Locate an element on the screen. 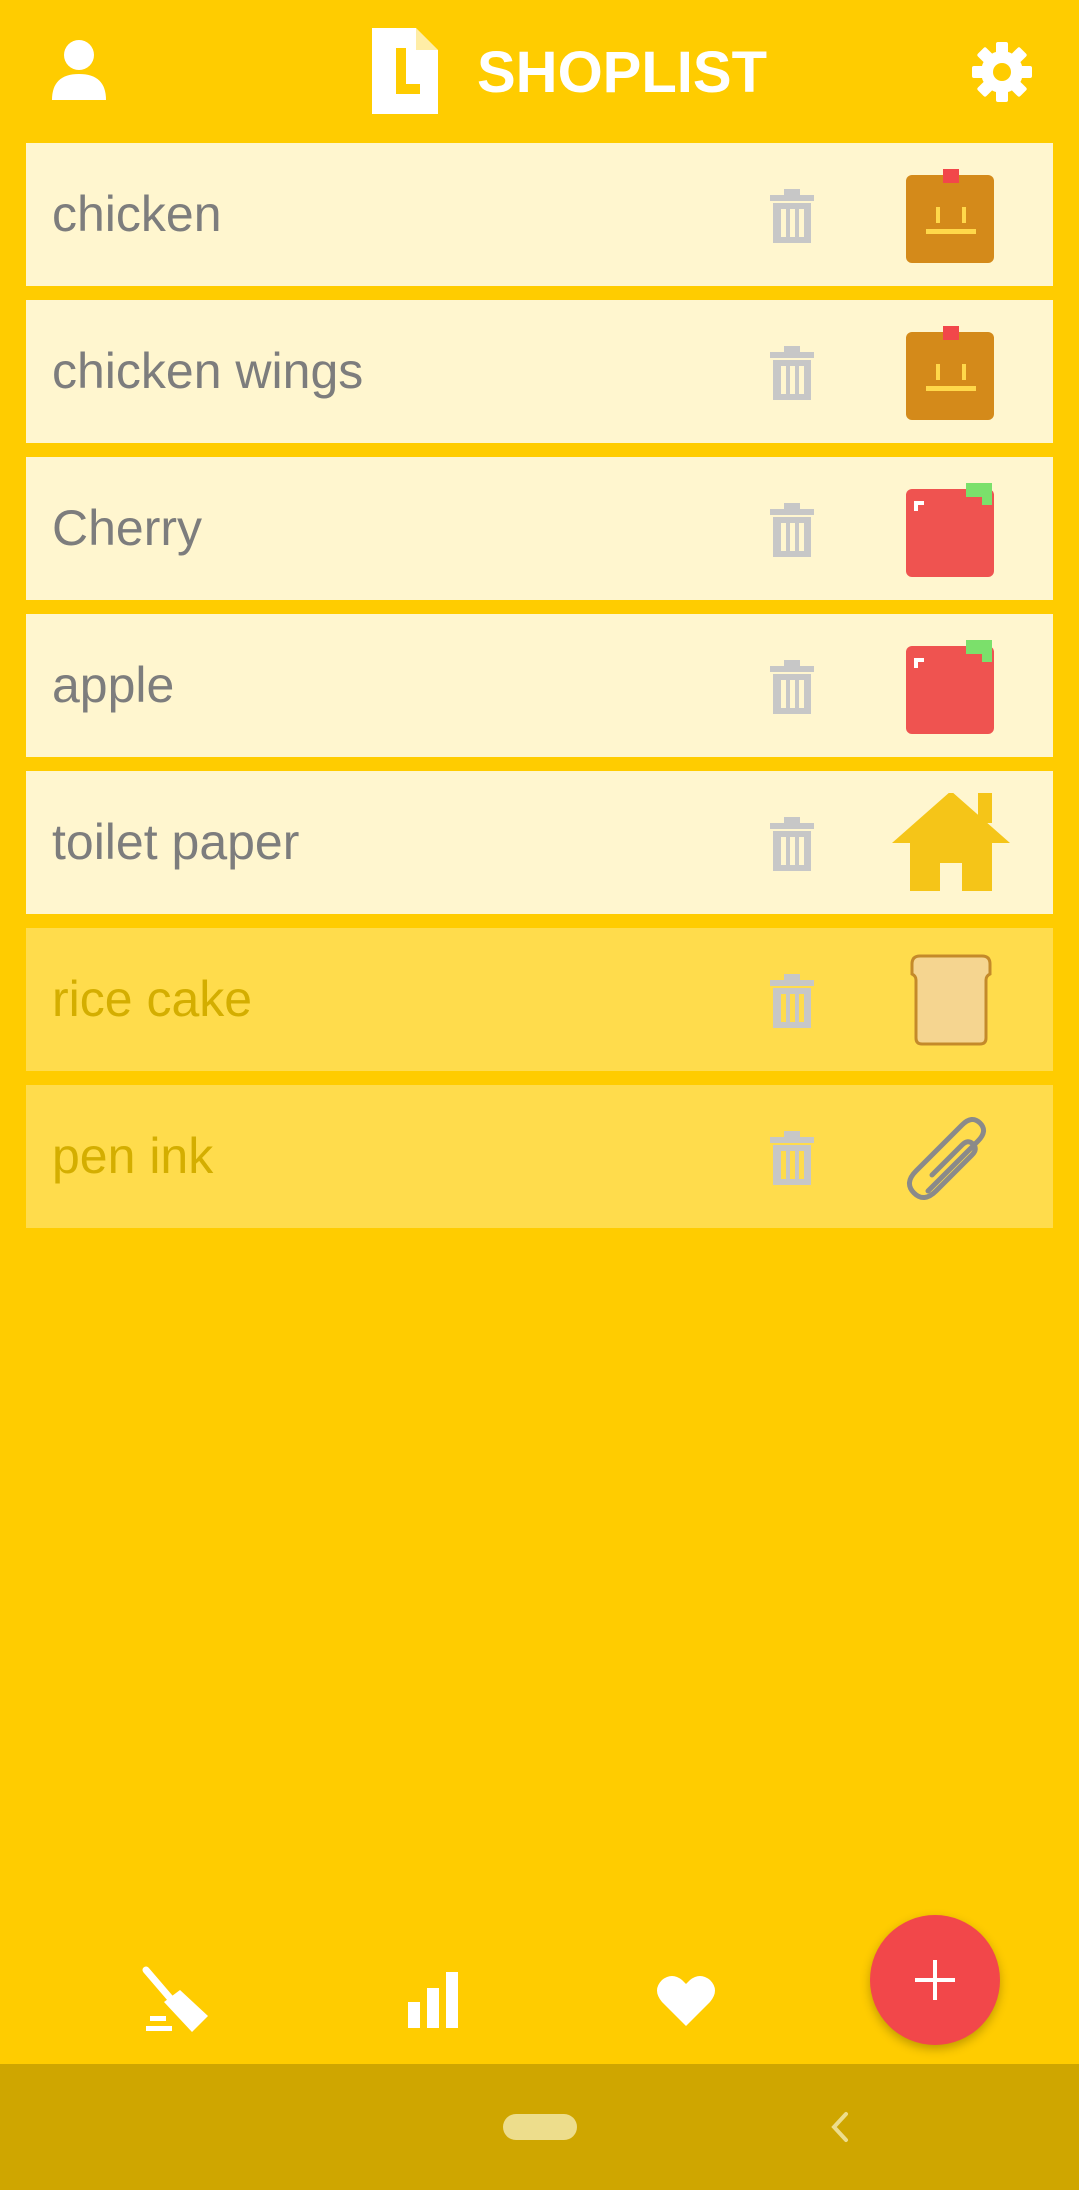 The width and height of the screenshot is (1079, 2190). app-title: SHOPLIST is located at coordinates (622, 72).